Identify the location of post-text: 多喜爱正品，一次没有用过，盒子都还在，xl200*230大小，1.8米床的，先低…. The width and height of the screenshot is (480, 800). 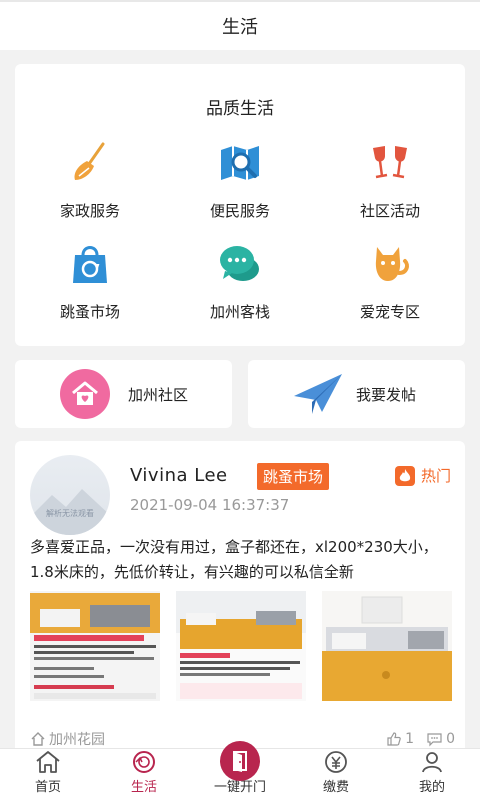
(234, 559).